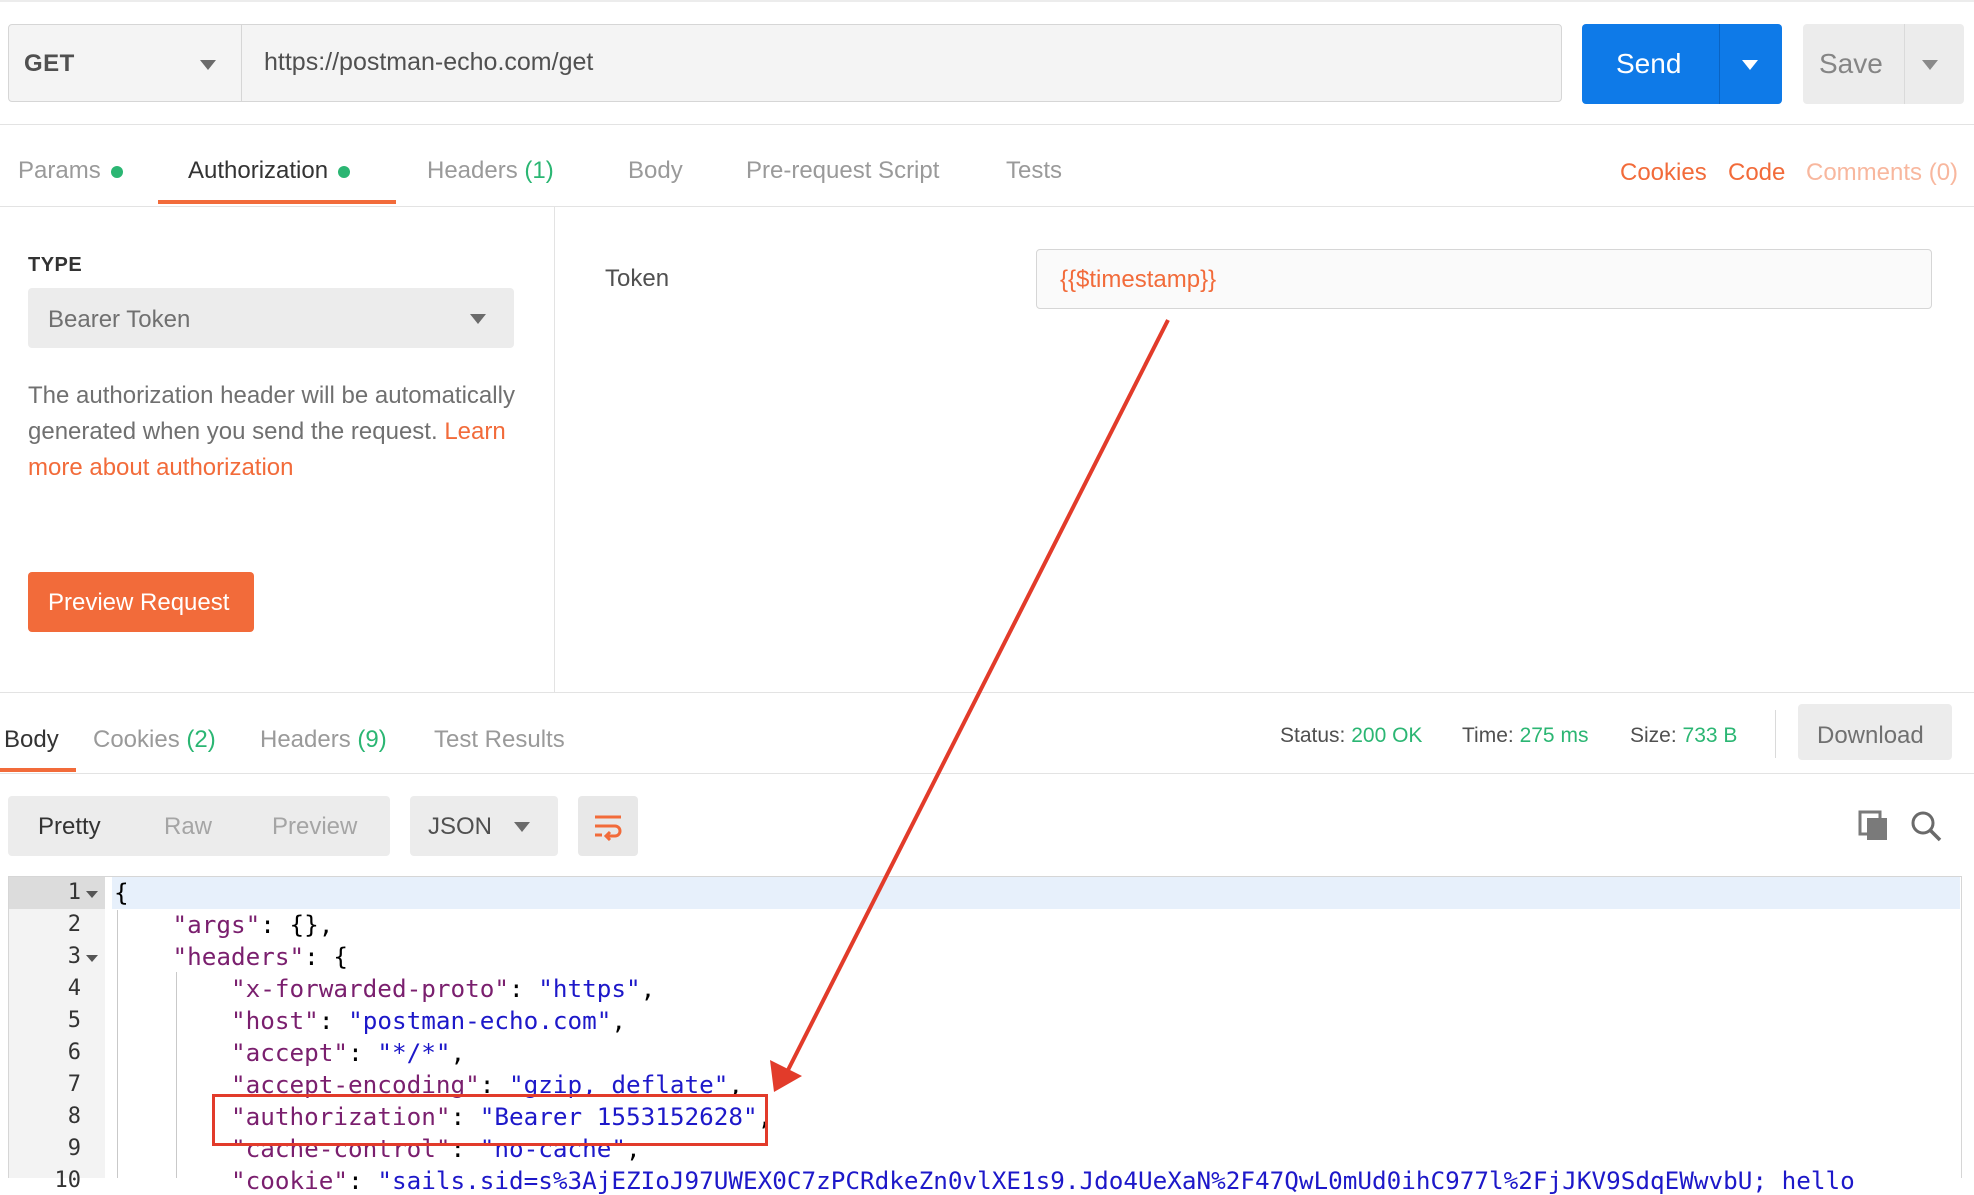 The width and height of the screenshot is (1974, 1195). What do you see at coordinates (74, 988) in the screenshot?
I see `line-number: 4` at bounding box center [74, 988].